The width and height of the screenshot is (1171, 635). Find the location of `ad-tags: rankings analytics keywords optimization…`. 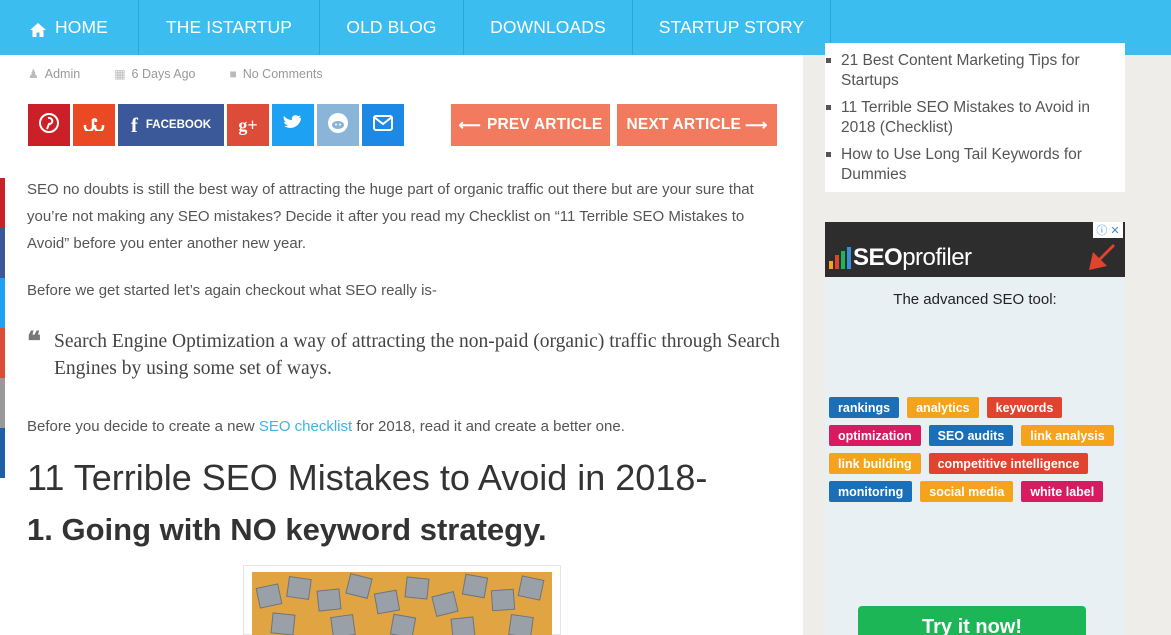

ad-tags: rankings analytics keywords optimization… is located at coordinates (976, 453).